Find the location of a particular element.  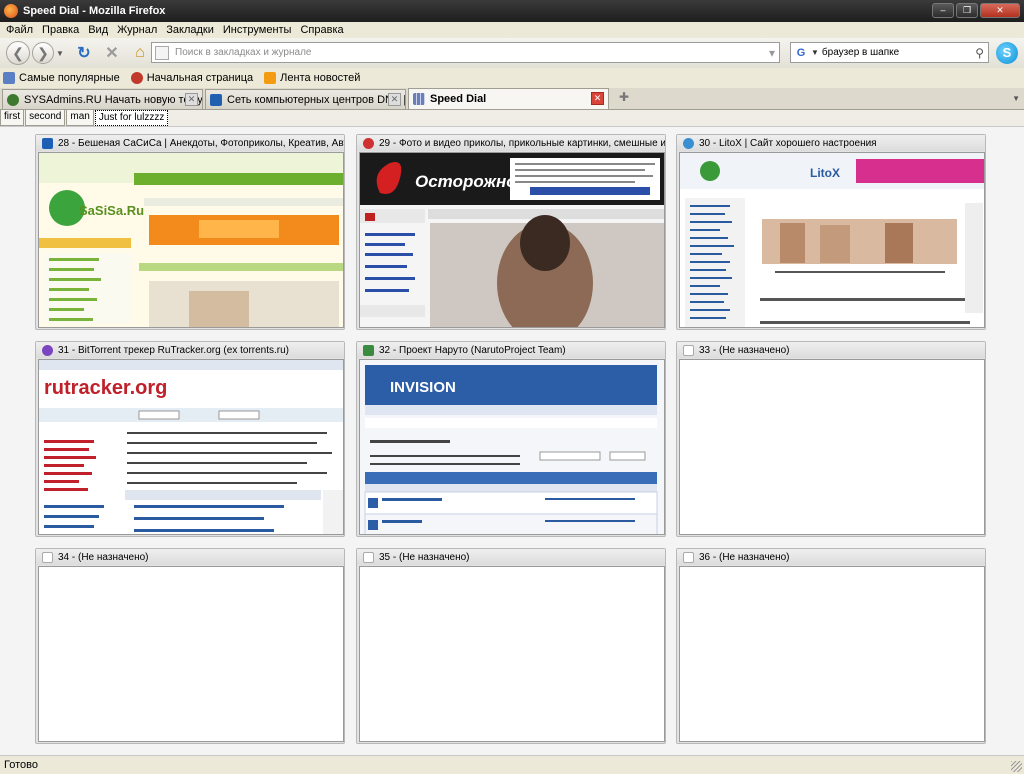

maximize-button: ❐ is located at coordinates (967, 10).